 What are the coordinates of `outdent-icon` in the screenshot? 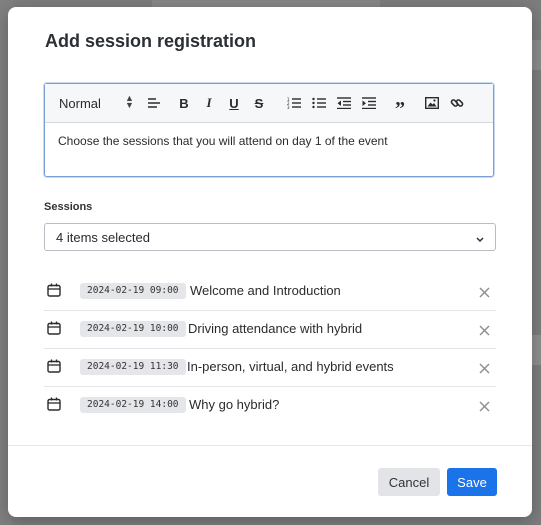 It's located at (344, 103).